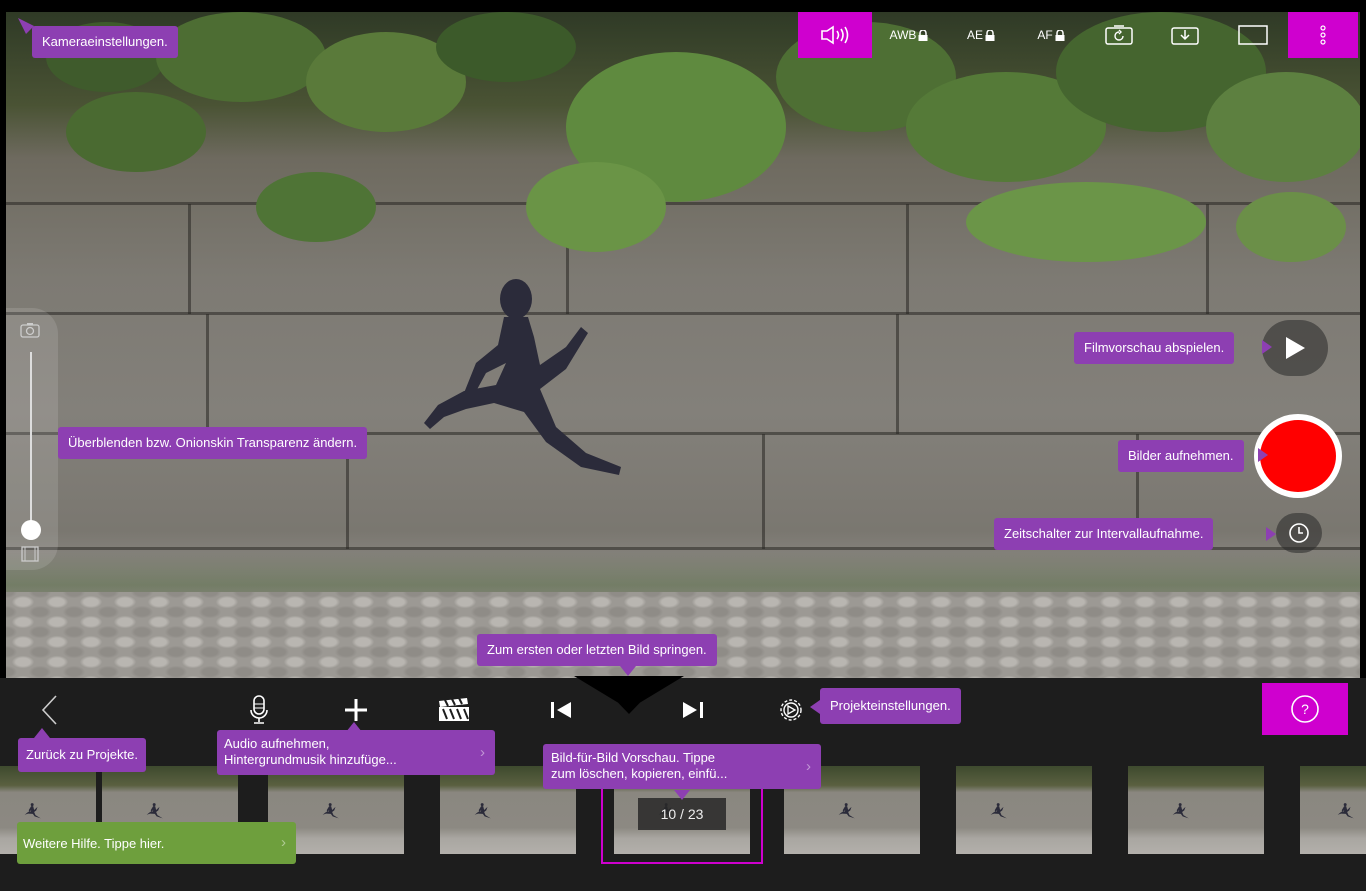 The image size is (1366, 891). I want to click on project-settings-button, so click(791, 710).